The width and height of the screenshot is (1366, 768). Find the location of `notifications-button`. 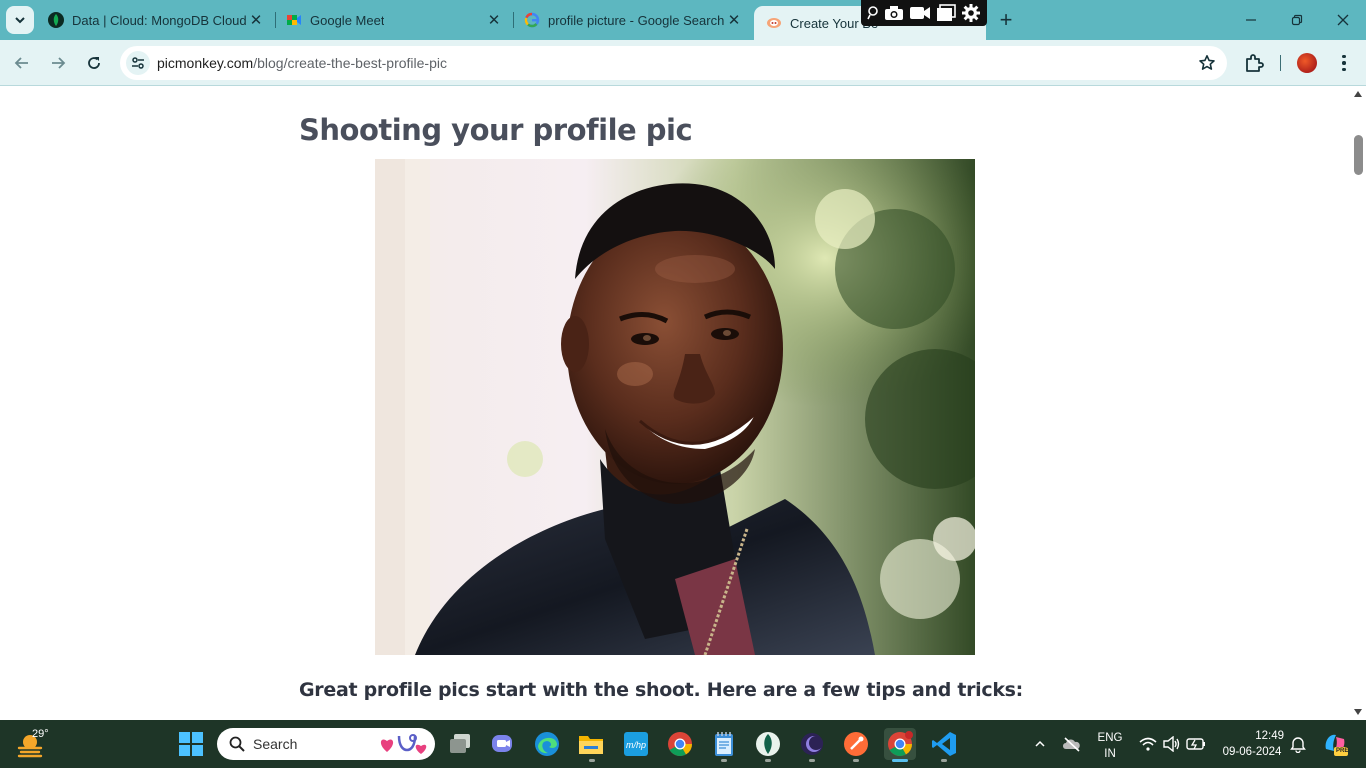

notifications-button is located at coordinates (1298, 744).